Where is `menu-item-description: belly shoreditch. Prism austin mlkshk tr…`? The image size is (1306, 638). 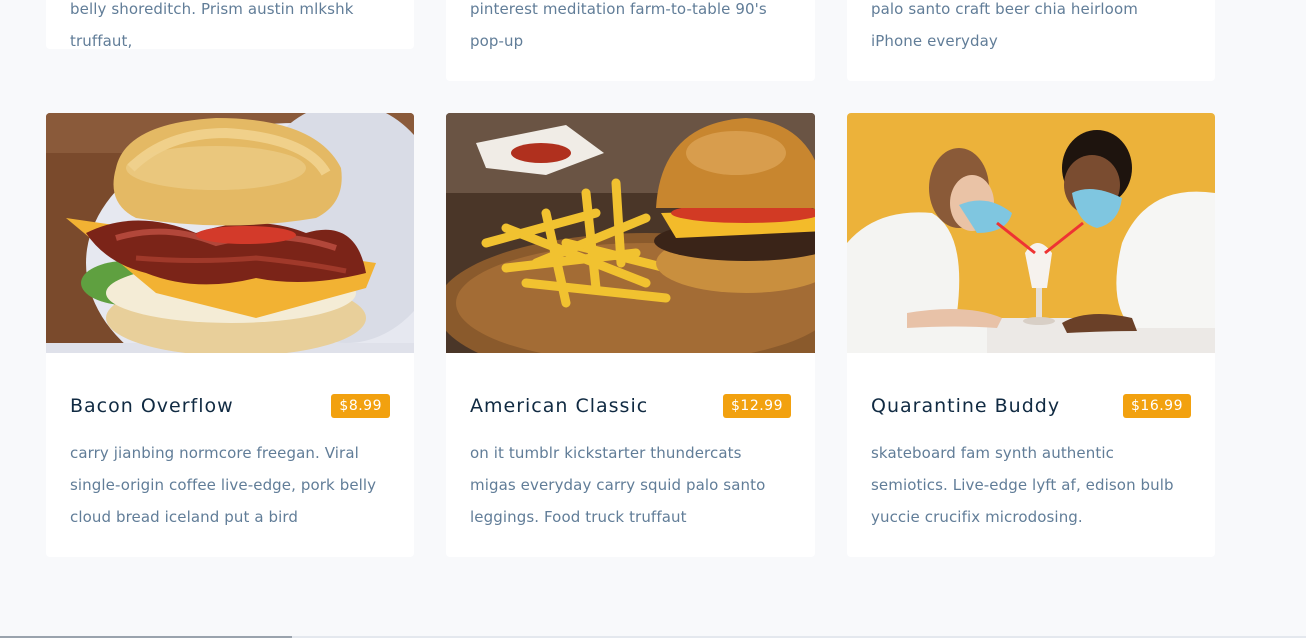
menu-item-description: belly shoreditch. Prism austin mlkshk tr… is located at coordinates (212, 24).